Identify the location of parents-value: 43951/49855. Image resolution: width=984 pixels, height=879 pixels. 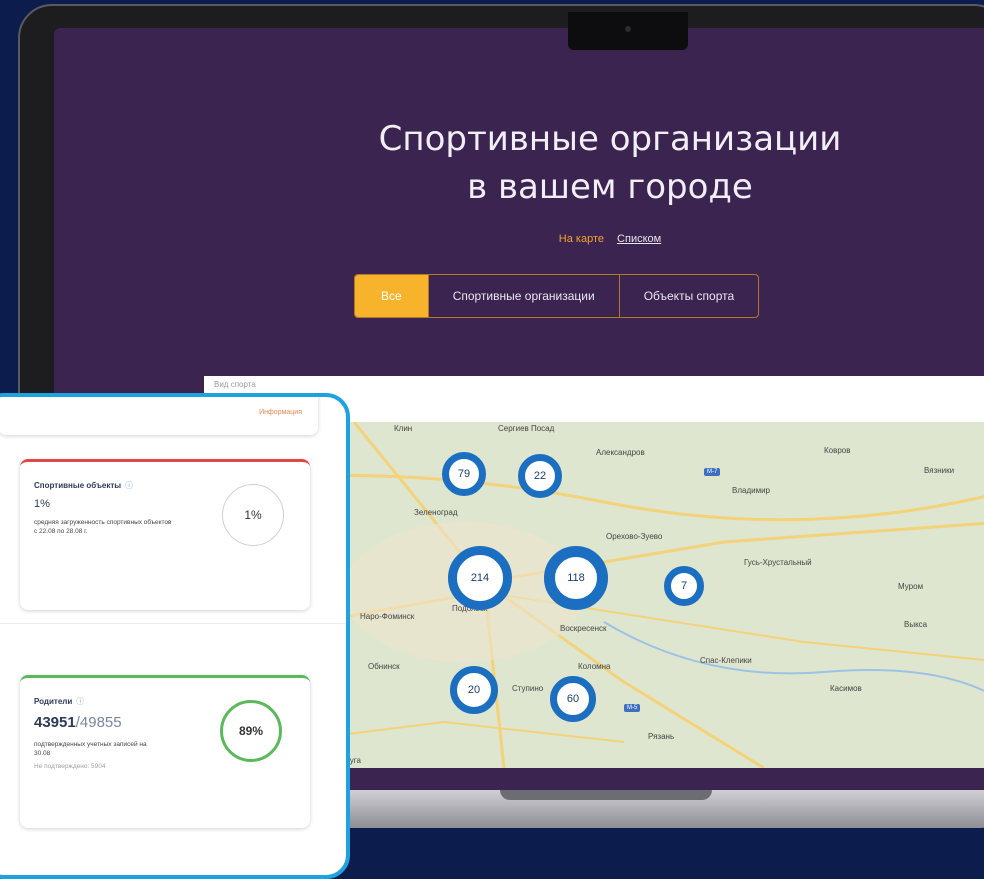
(78, 722).